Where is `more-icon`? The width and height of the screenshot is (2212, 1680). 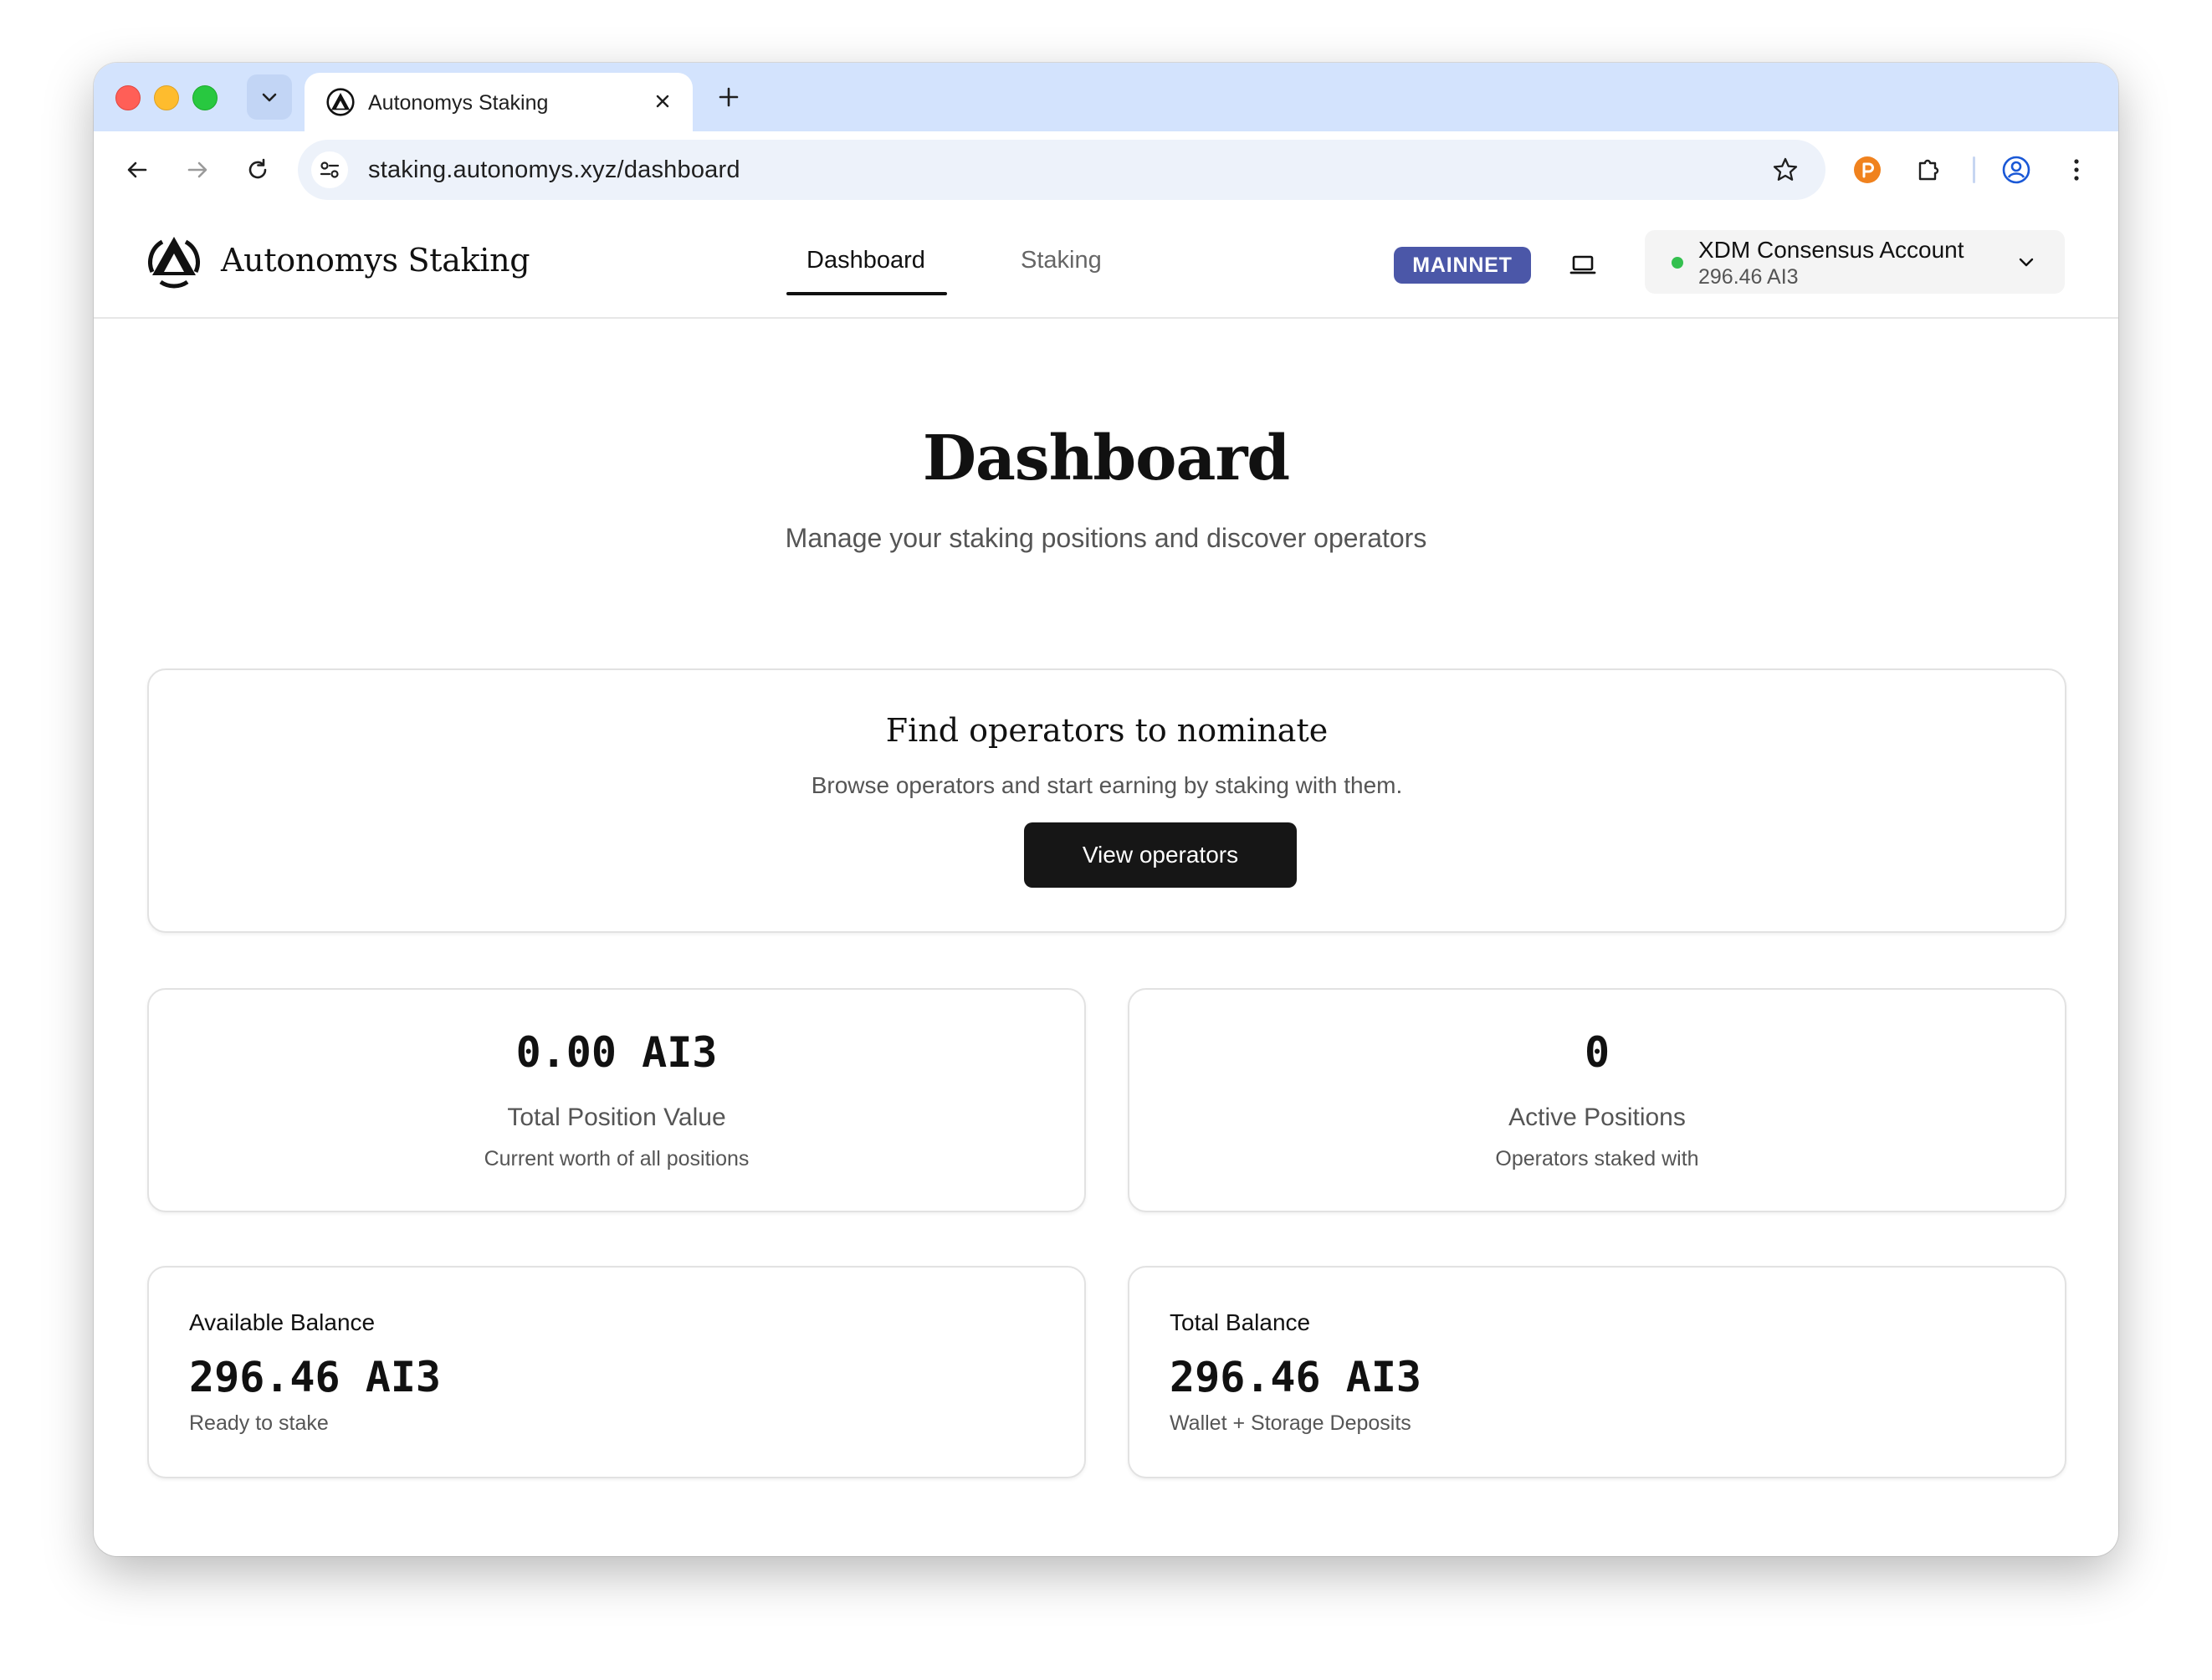 more-icon is located at coordinates (2076, 170).